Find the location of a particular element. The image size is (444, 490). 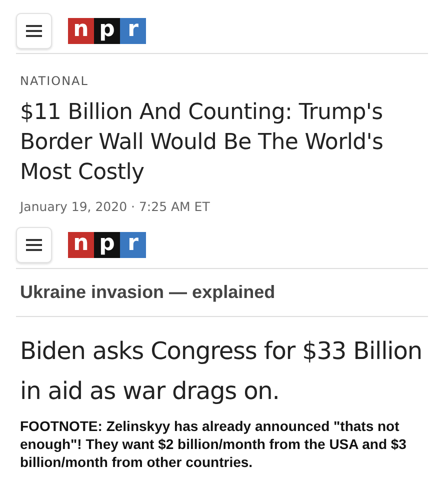

section-banner: Ukraine invasion — explained is located at coordinates (222, 292).